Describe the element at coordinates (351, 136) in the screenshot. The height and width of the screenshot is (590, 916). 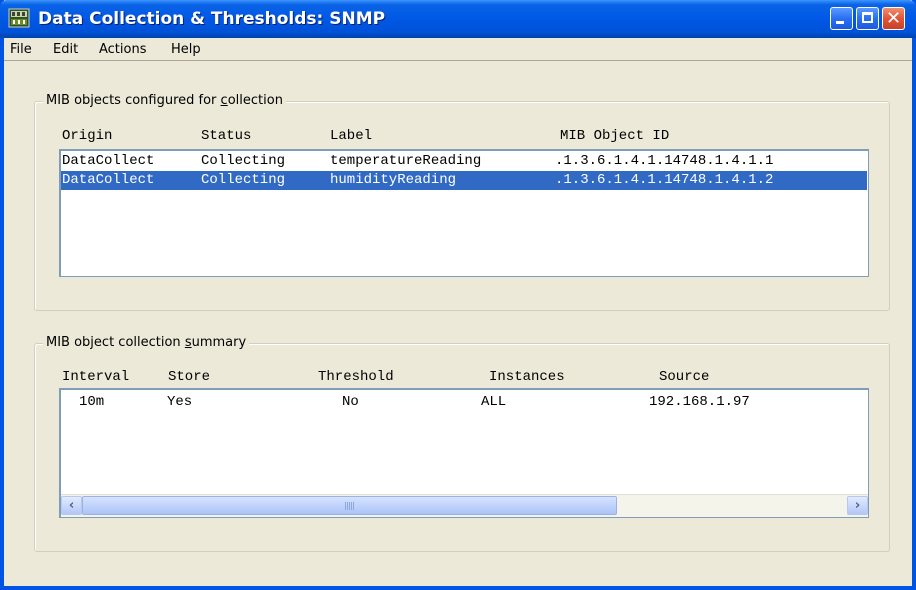
I see `column-header-label: Label` at that location.